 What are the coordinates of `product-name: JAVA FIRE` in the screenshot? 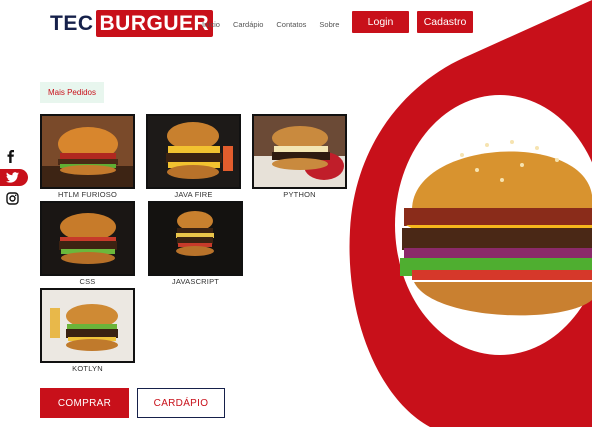 It's located at (193, 194).